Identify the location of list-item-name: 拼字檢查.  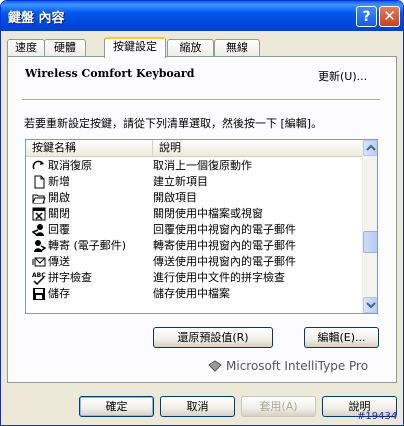
(70, 277).